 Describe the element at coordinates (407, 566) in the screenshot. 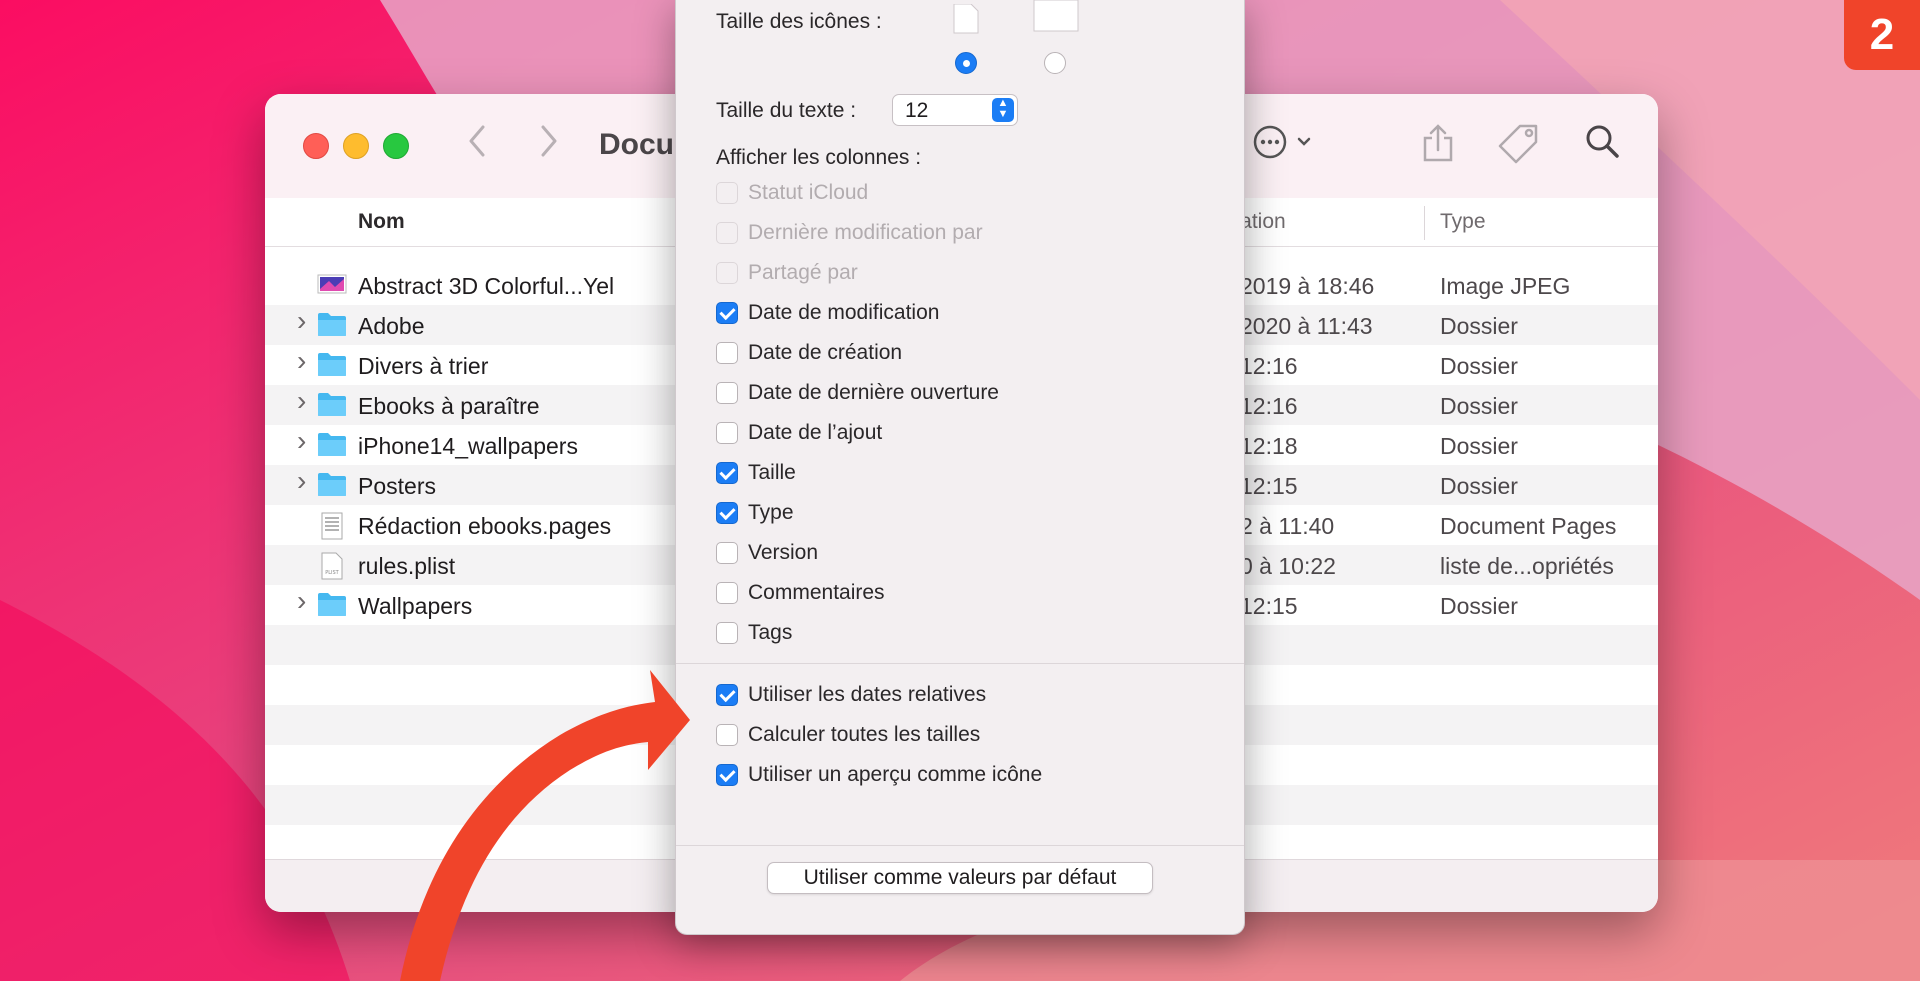

I see `file-name: rules.plist` at that location.